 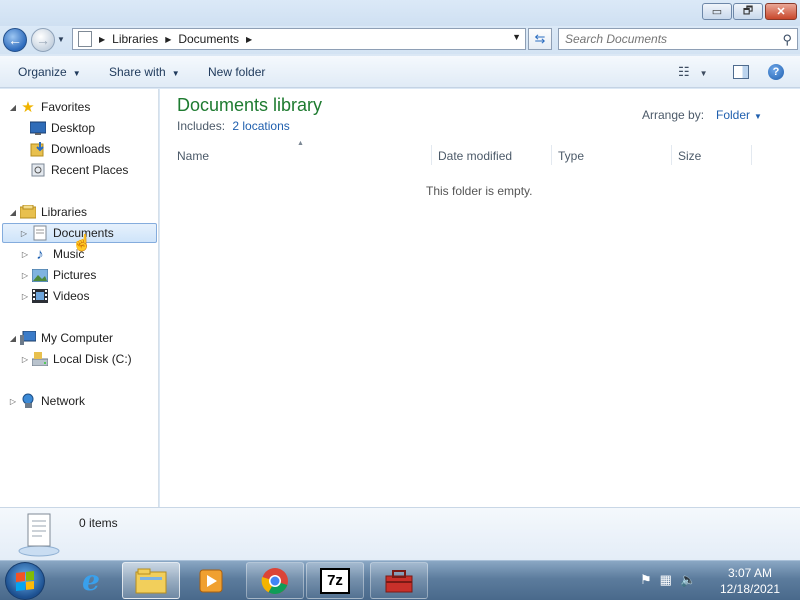 I want to click on search-input, so click(x=659, y=39).